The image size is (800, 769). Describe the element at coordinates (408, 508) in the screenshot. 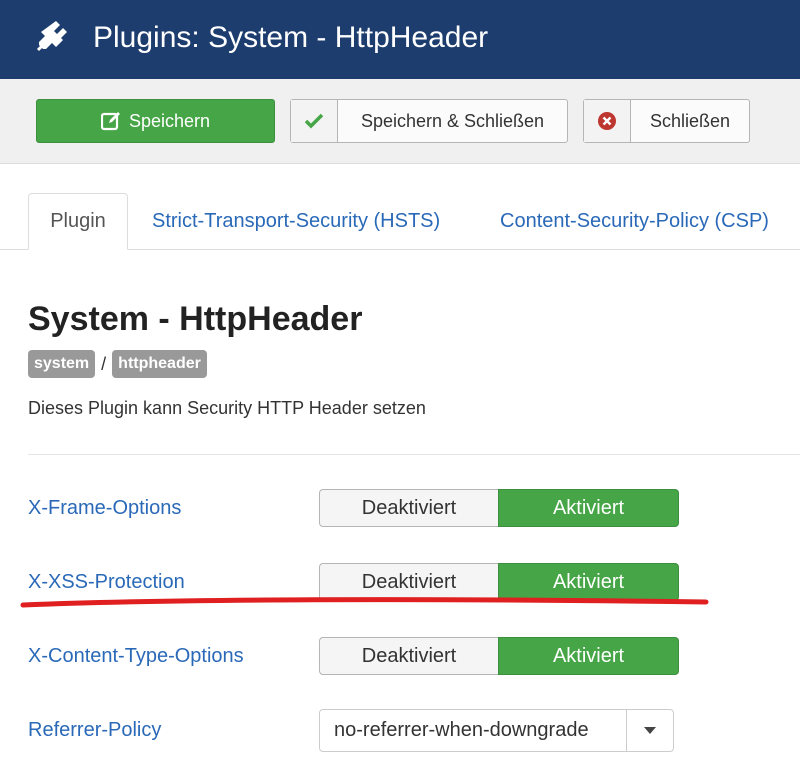

I see `x-frame-options-off: Deaktiviert` at that location.